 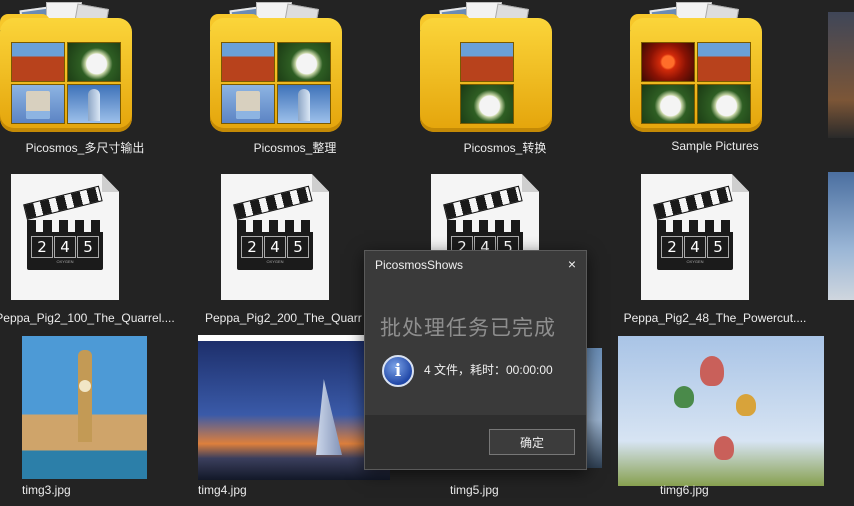 I want to click on folder-label: Picosmos_多尺寸输出, so click(x=85, y=148).